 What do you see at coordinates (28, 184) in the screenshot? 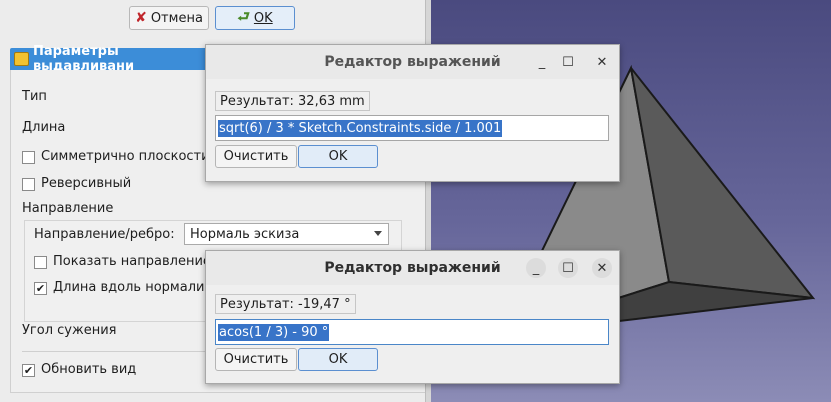
I see `reversed-checkbox` at bounding box center [28, 184].